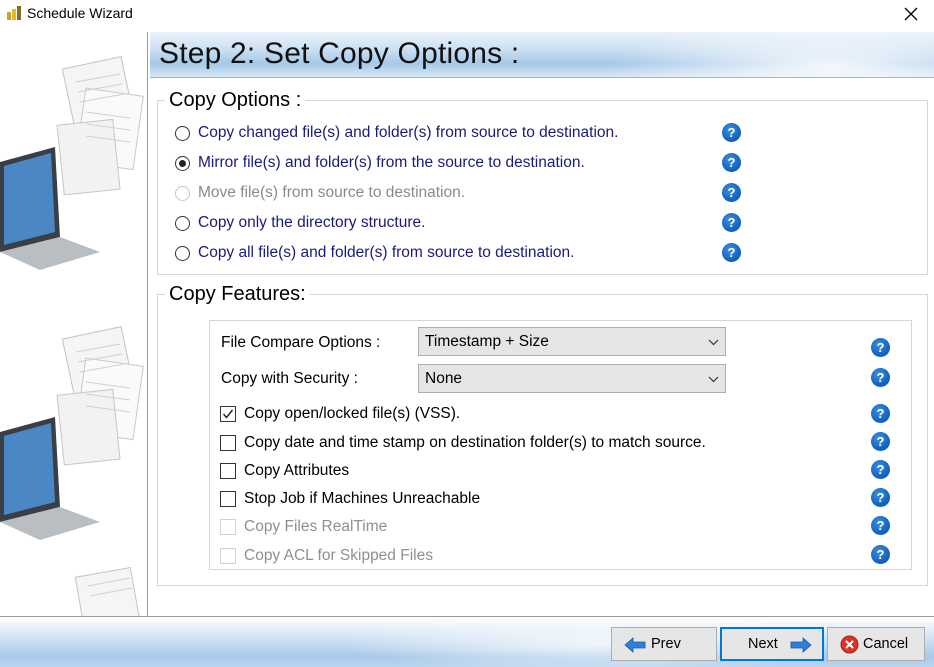  I want to click on wizard-wand-icon, so click(14, 13).